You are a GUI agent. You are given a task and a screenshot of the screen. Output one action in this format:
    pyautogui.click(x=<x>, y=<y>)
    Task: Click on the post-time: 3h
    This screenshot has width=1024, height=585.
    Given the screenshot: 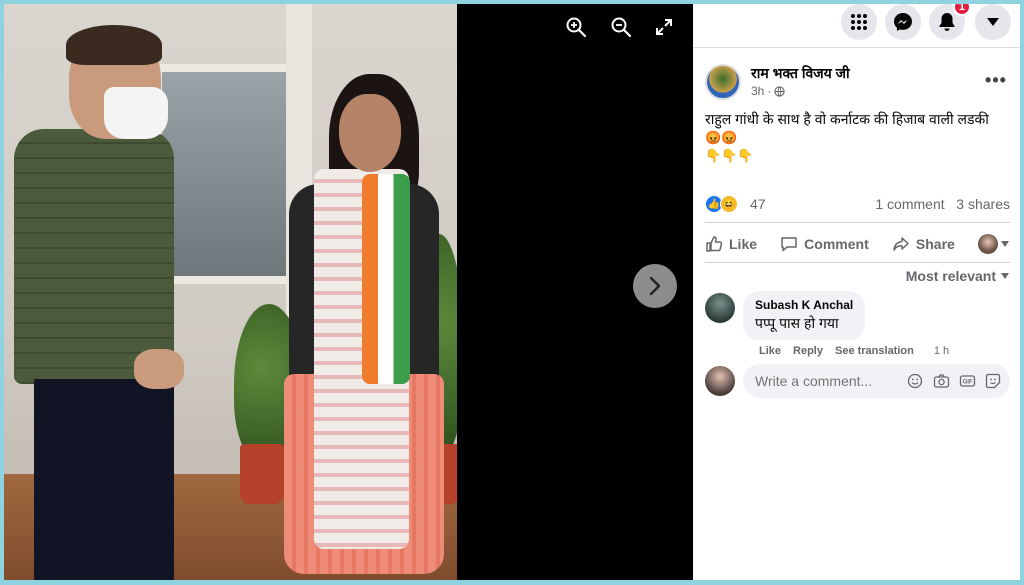 What is the action you would take?
    pyautogui.click(x=757, y=91)
    